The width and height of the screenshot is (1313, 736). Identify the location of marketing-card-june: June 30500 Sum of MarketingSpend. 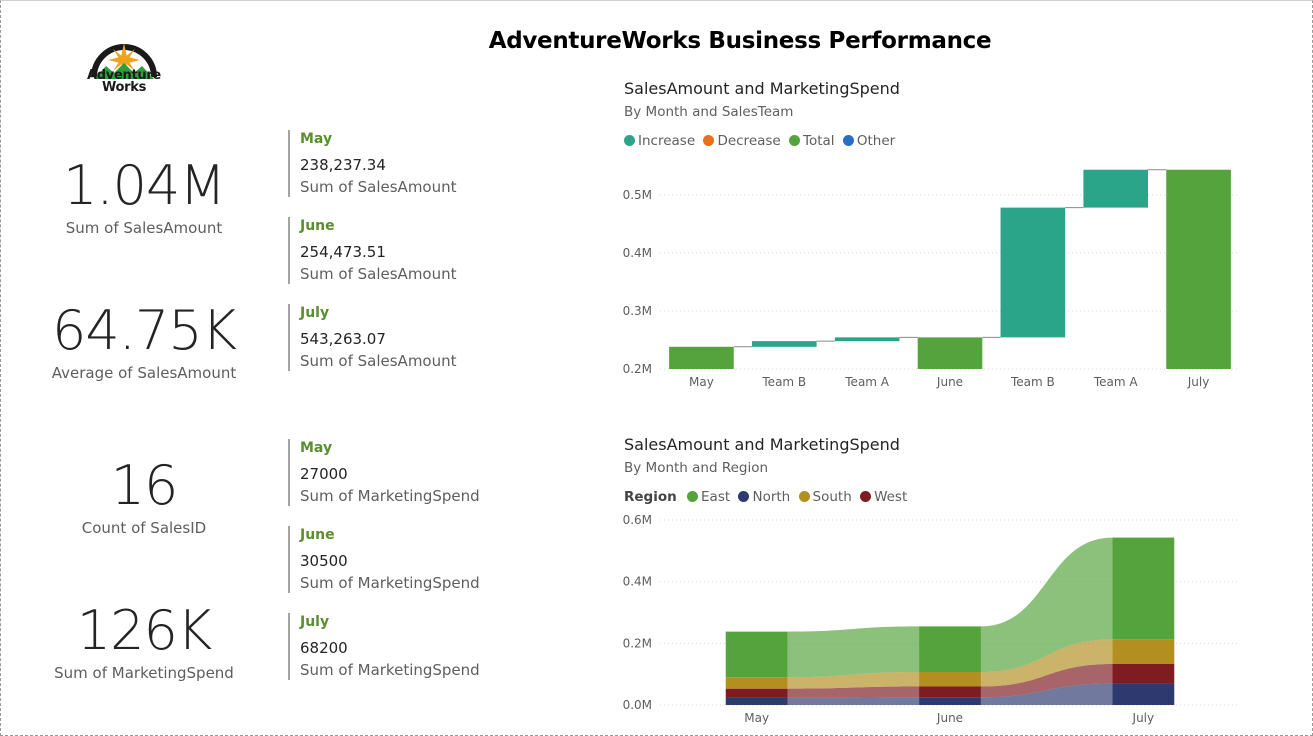
(404, 559).